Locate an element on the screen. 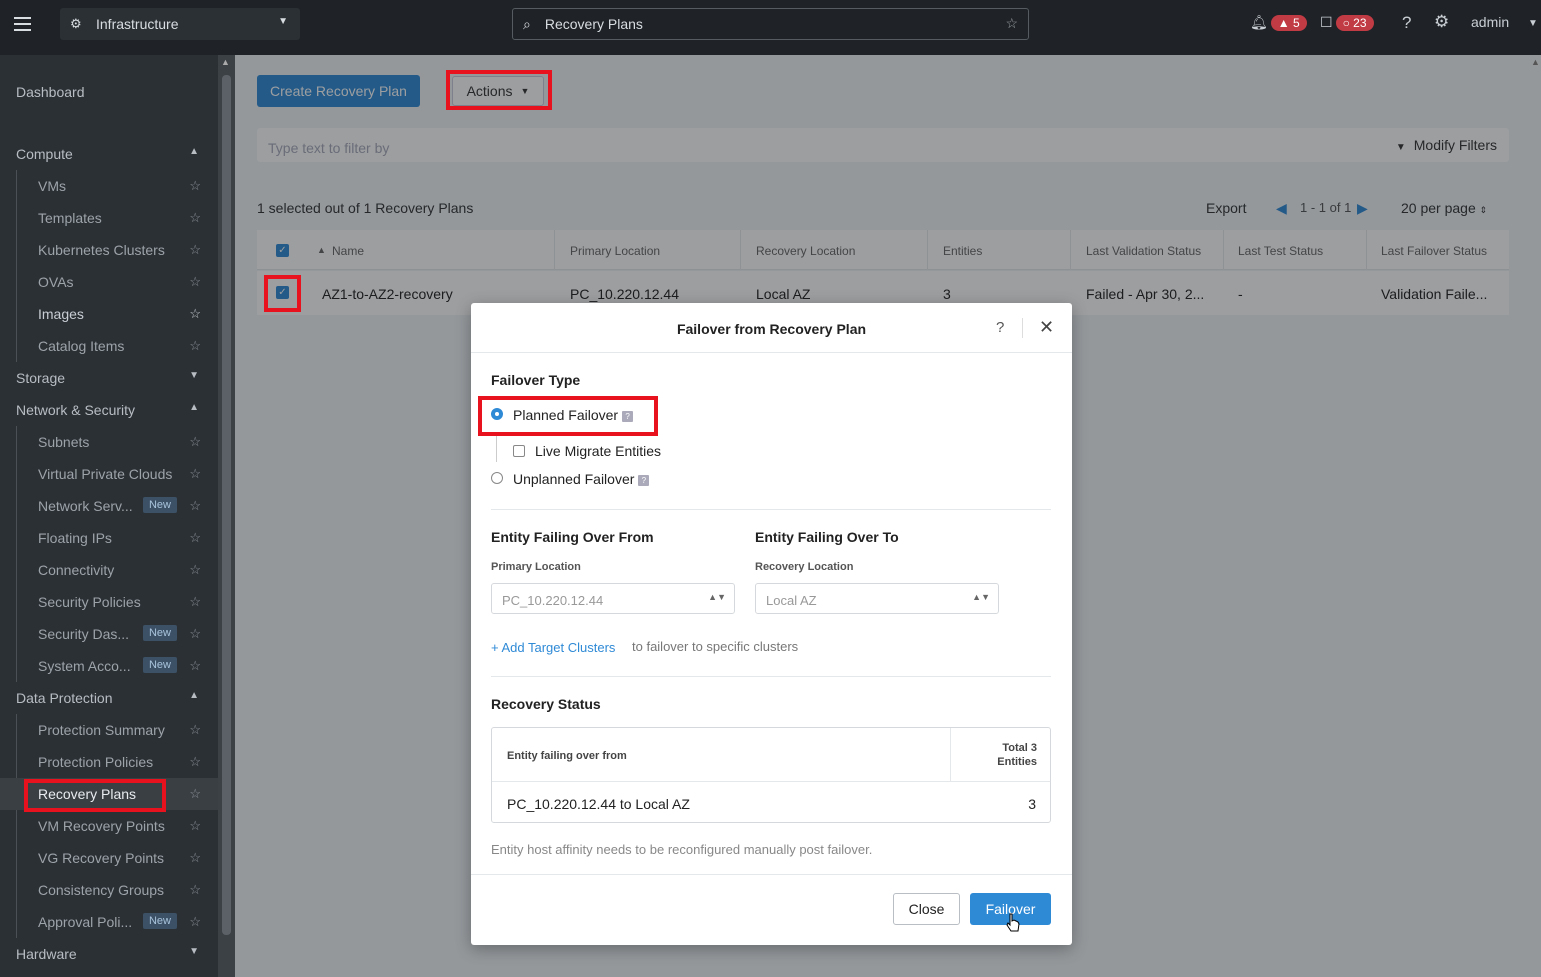 Image resolution: width=1541 pixels, height=977 pixels. sidebar-item-label: Subnets is located at coordinates (64, 442).